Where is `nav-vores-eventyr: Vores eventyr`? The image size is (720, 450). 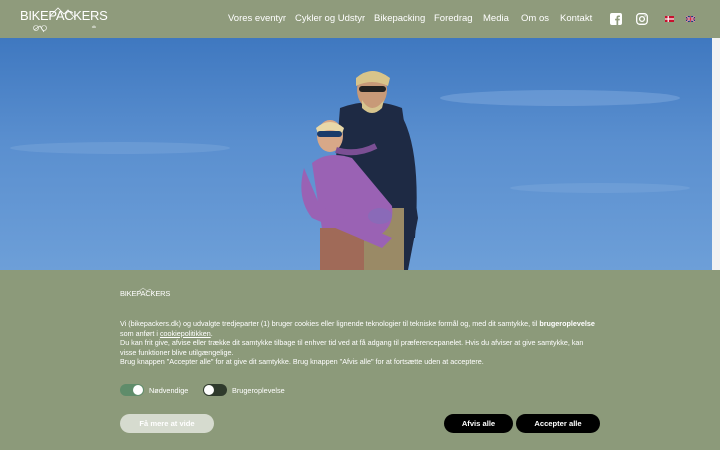
nav-vores-eventyr: Vores eventyr is located at coordinates (257, 18).